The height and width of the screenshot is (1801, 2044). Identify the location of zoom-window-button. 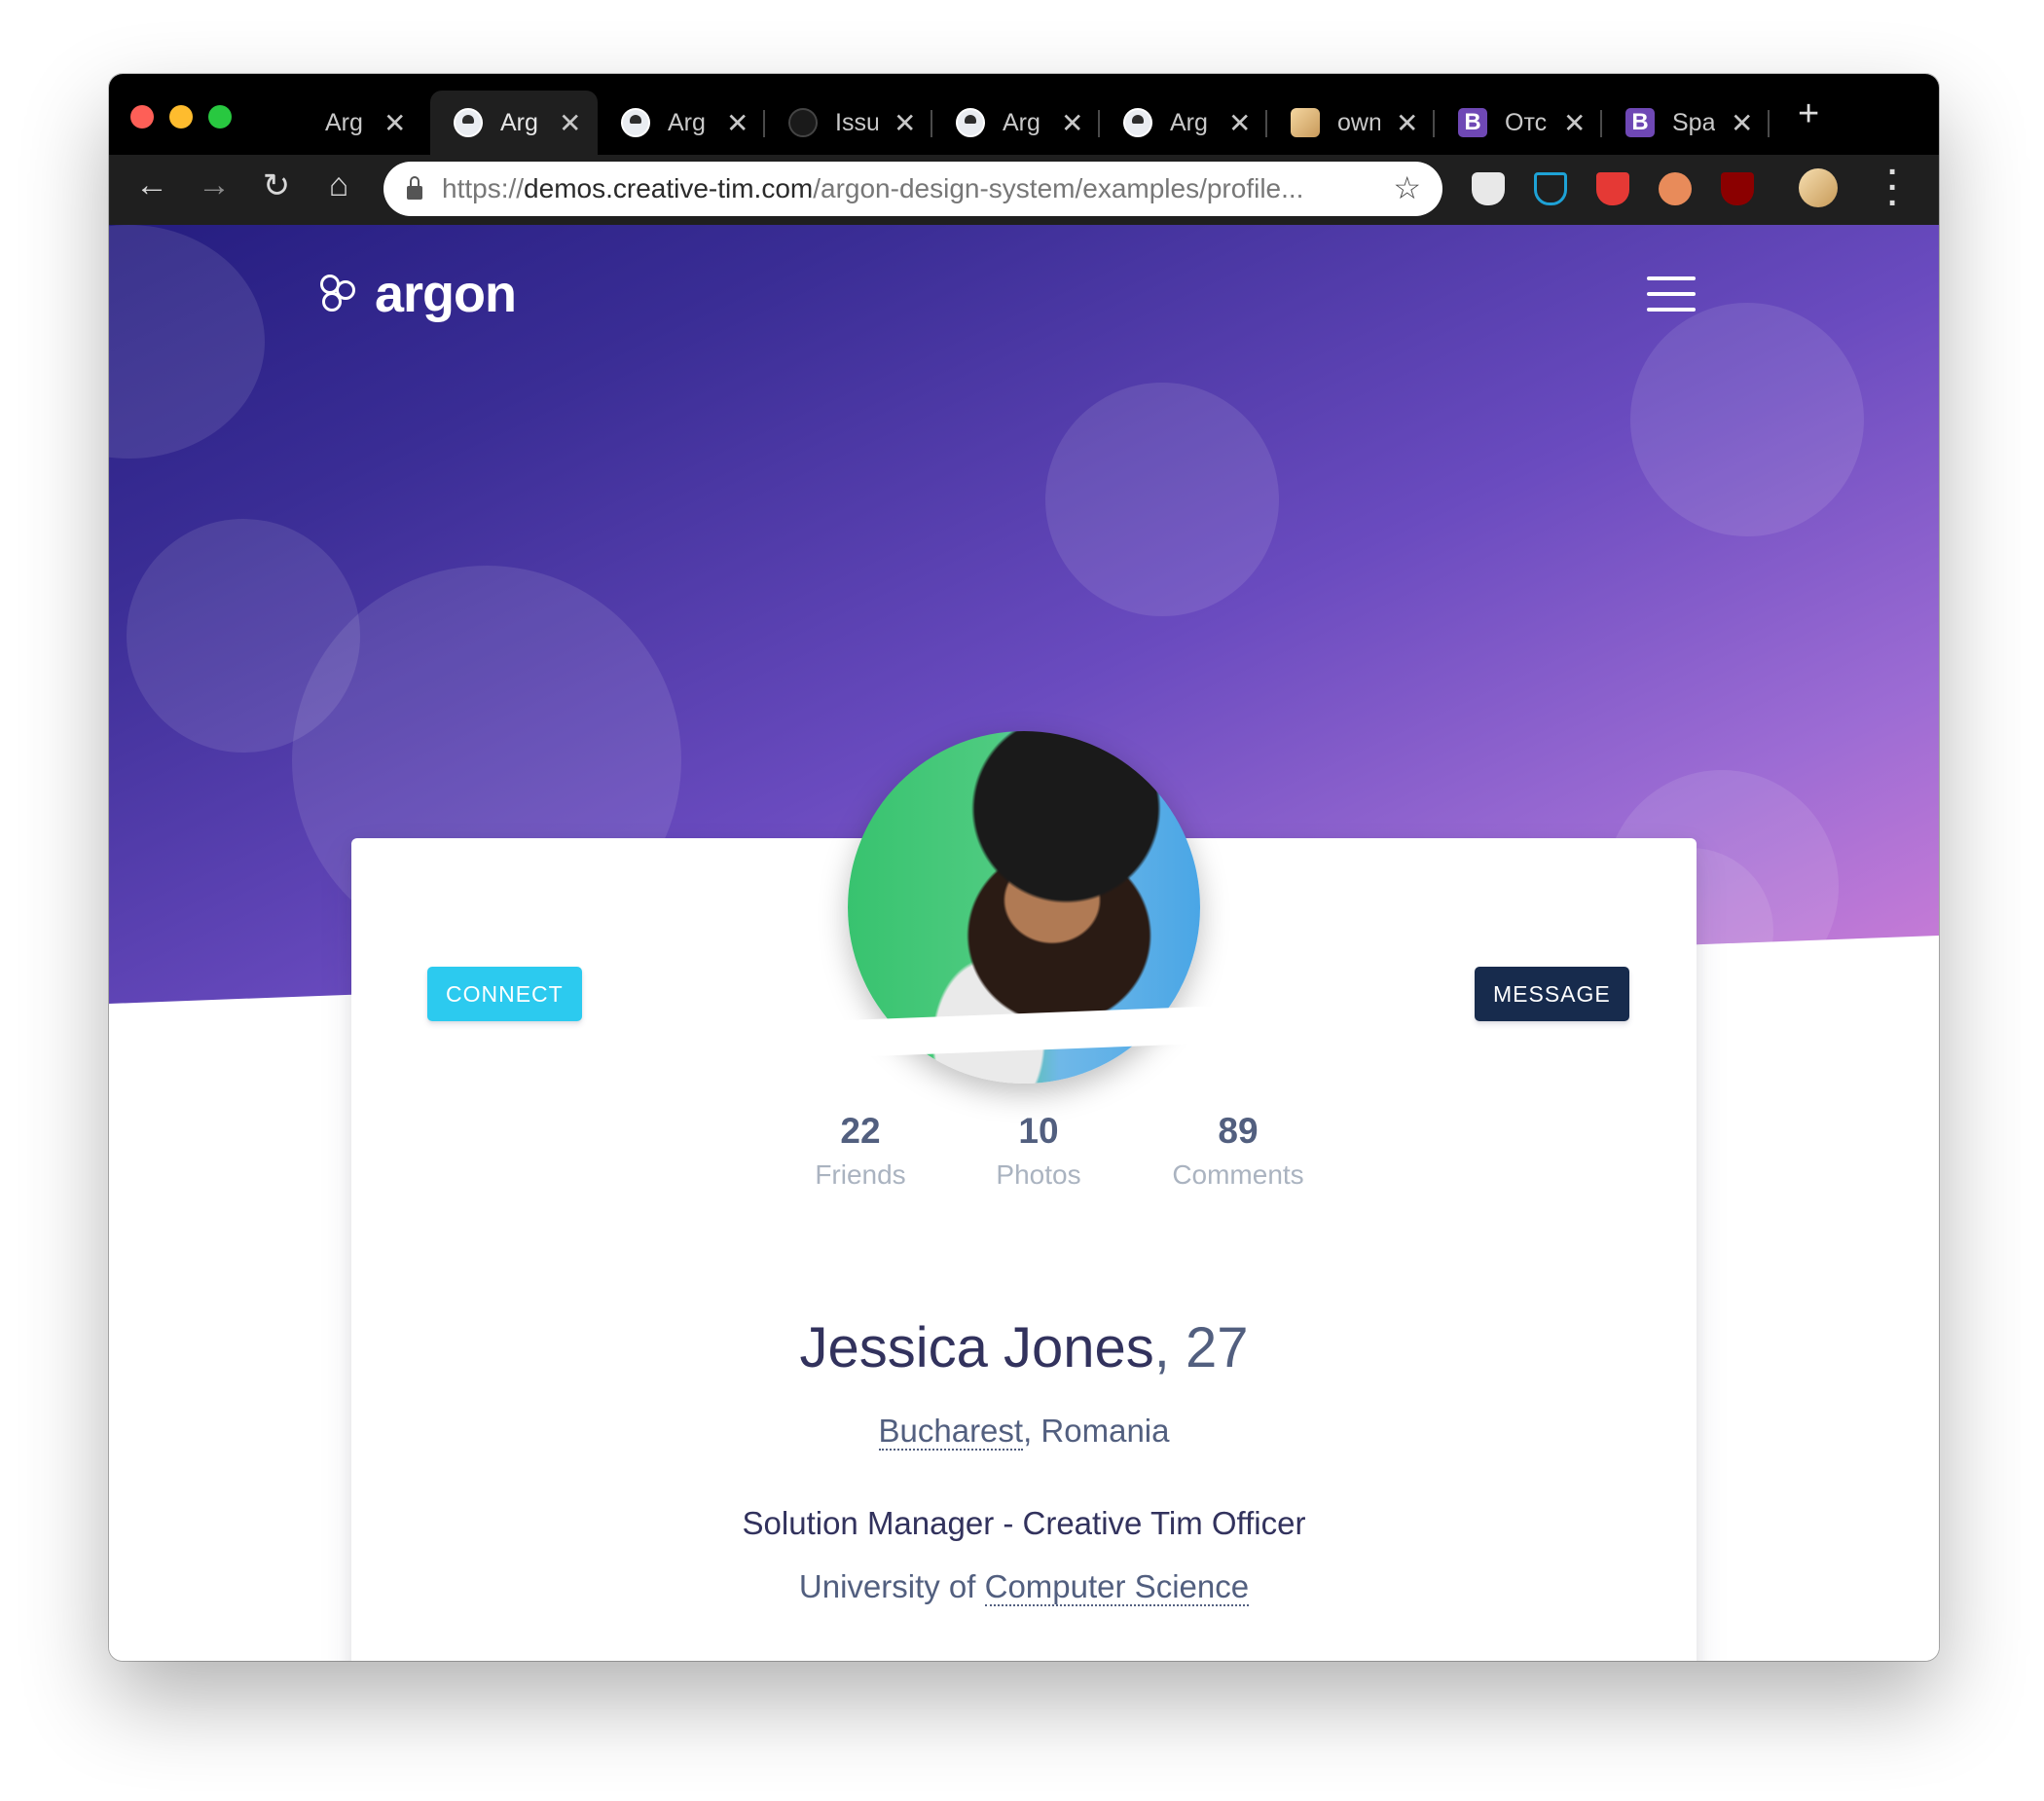
(220, 117).